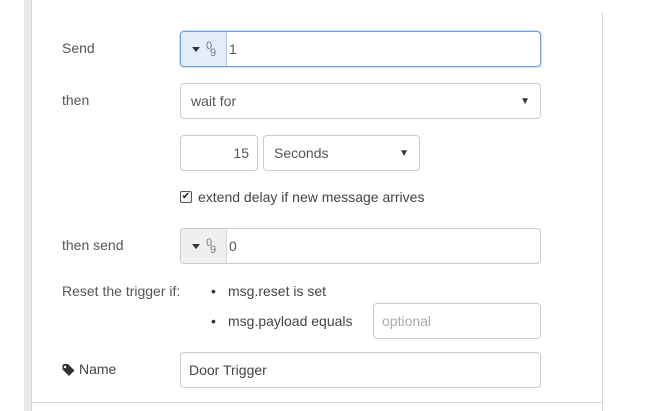  Describe the element at coordinates (76, 100) in the screenshot. I see `then-label: then` at that location.